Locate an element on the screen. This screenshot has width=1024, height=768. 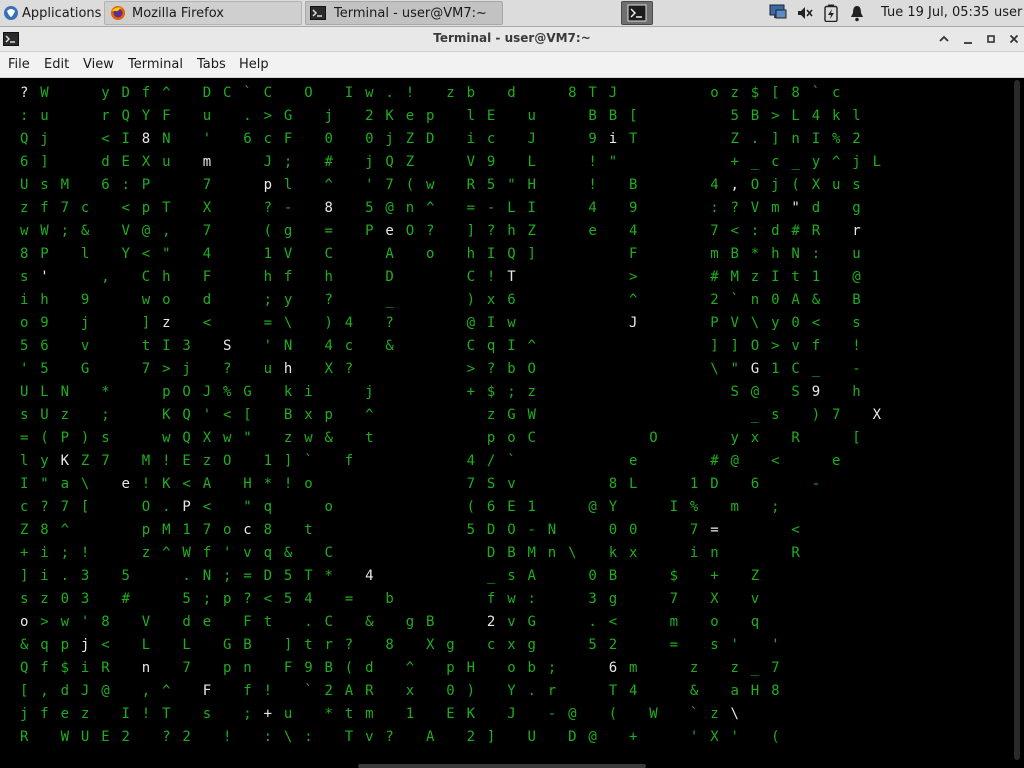
terminal-glyph: v is located at coordinates (795, 346).